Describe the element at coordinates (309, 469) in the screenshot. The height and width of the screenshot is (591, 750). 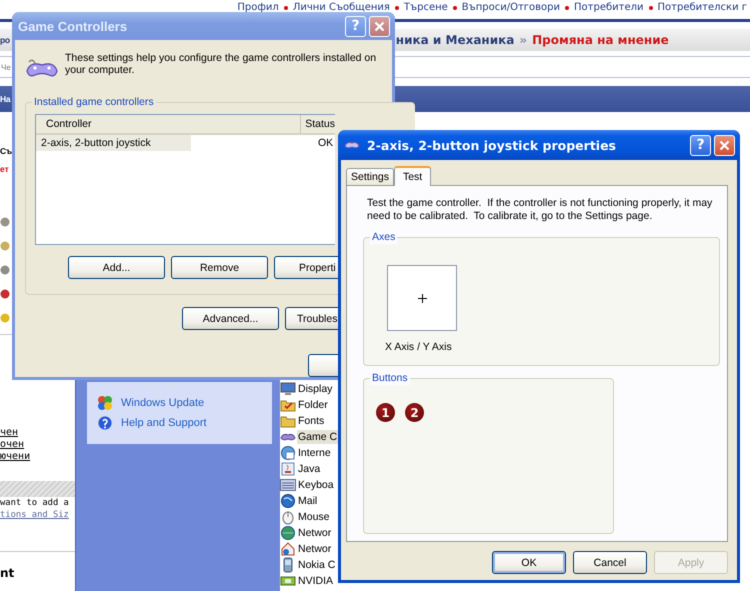
I see `file-item: Java` at that location.